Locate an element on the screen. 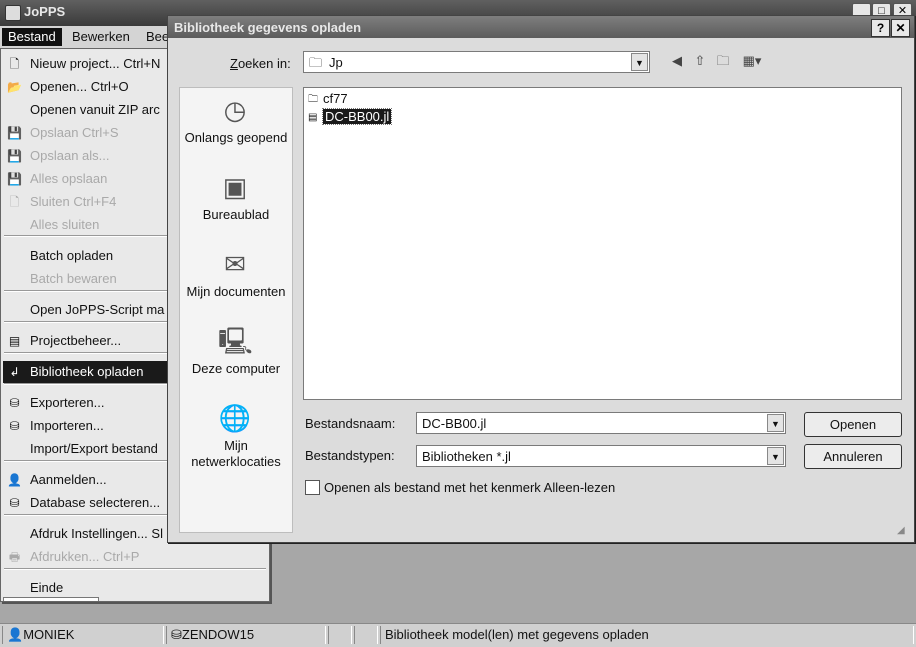 Image resolution: width=916 pixels, height=647 pixels. status-database: ⛁ZENDOW15 is located at coordinates (246, 635).